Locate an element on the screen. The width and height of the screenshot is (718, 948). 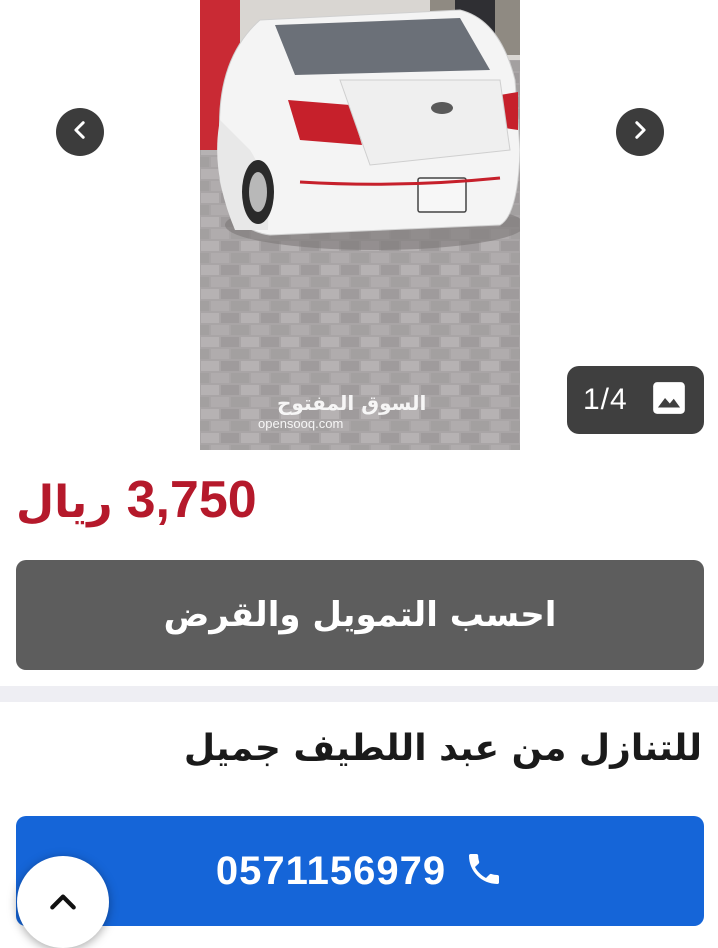
finance-calculator-button: احسب التمويل والقرض is located at coordinates (360, 615).